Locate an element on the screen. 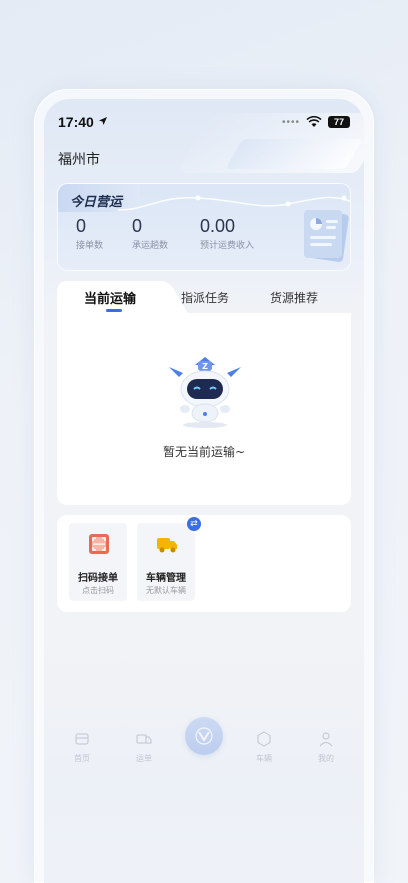  battery-icon: 77 is located at coordinates (339, 122).